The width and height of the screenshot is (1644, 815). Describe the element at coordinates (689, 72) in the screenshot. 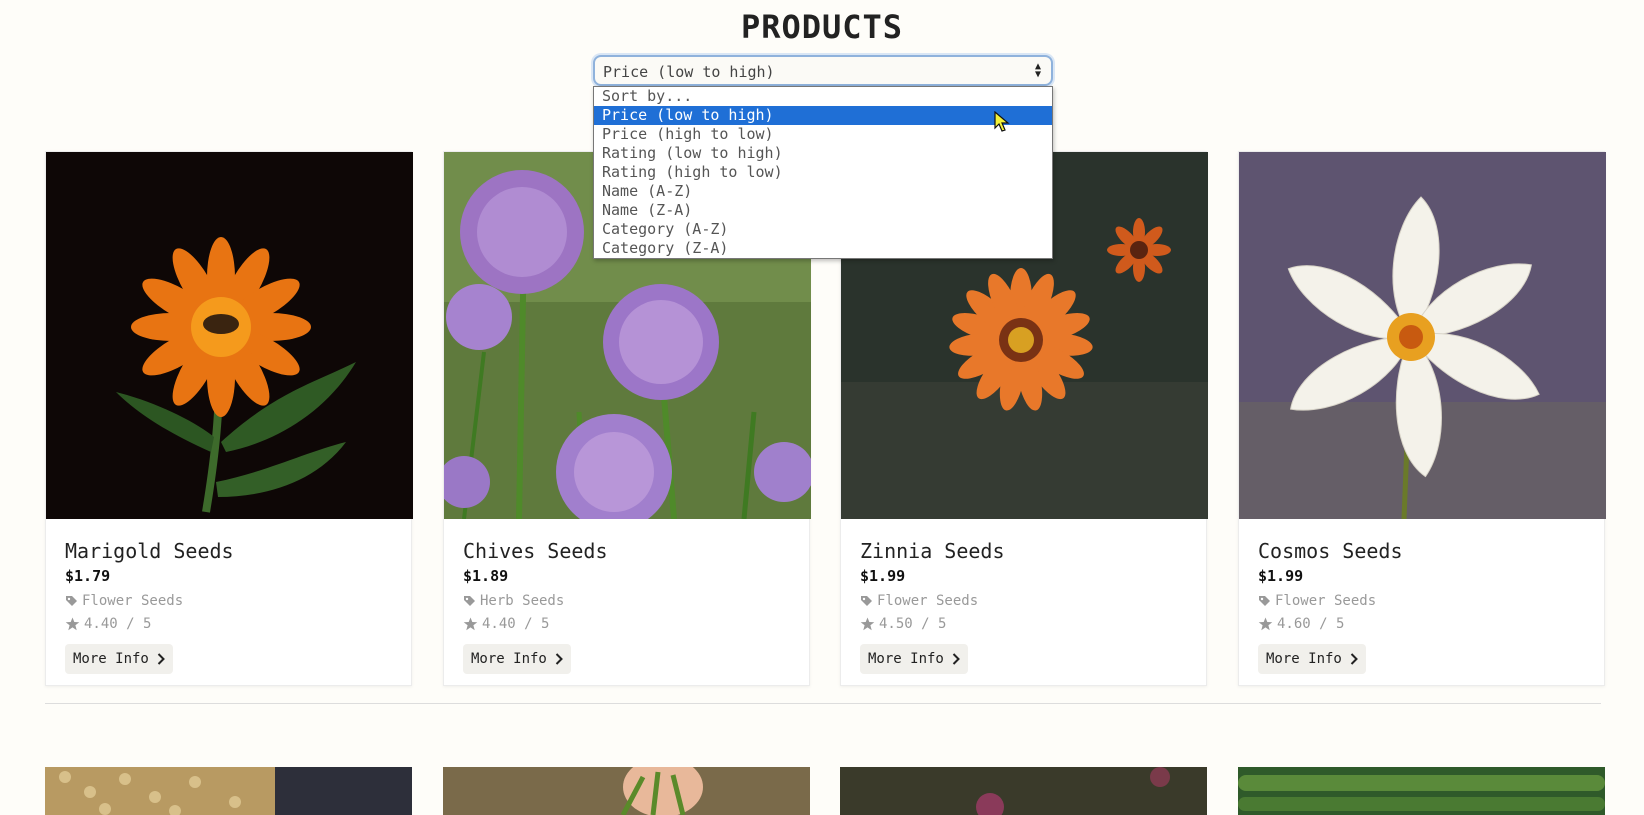

I see `sort-selected-value: Price (low to high)` at that location.